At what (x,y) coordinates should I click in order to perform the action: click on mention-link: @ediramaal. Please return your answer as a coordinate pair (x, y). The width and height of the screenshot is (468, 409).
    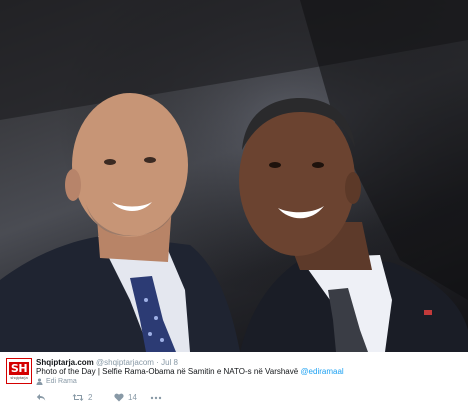
    Looking at the image, I should click on (321, 371).